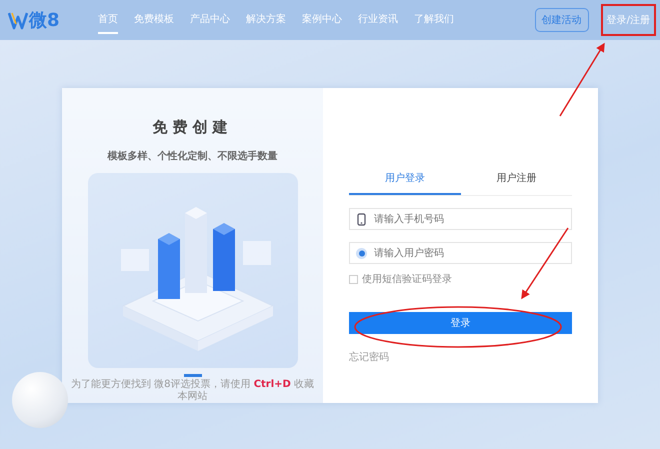 Image resolution: width=660 pixels, height=449 pixels. I want to click on login-register-link: 登录/注册, so click(628, 20).